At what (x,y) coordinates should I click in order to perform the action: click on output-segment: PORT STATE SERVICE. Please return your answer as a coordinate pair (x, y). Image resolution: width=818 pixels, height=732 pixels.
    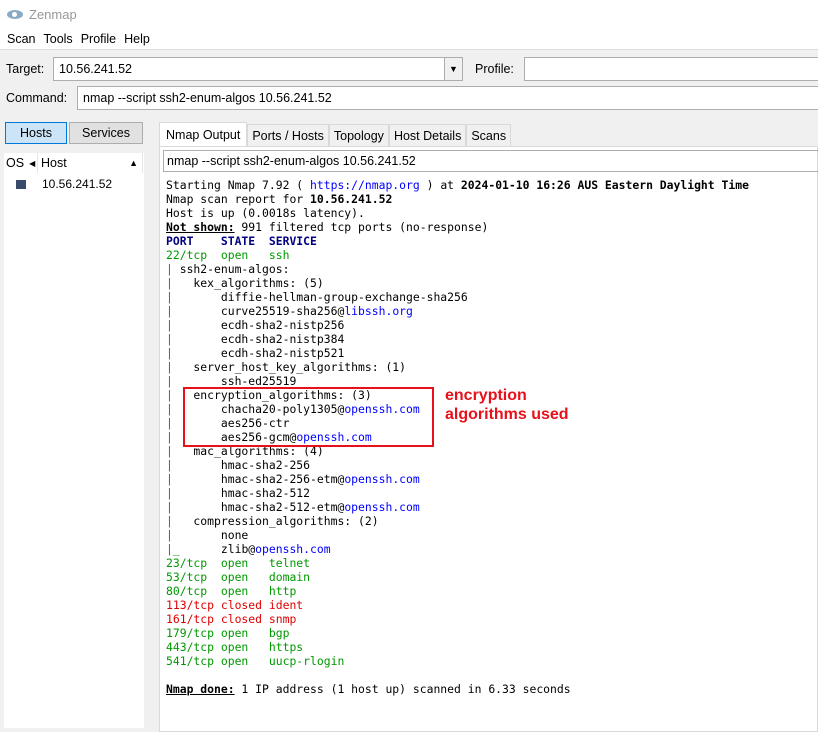
    Looking at the image, I should click on (241, 241).